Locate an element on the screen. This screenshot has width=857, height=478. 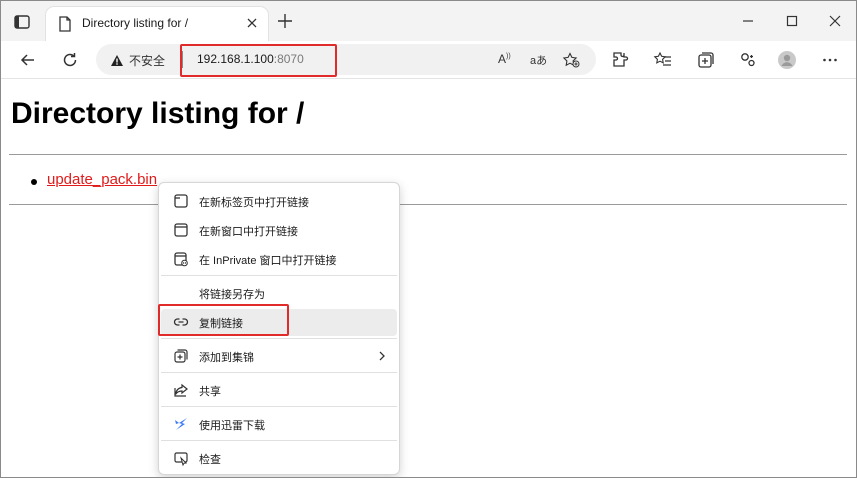
list-bullet is located at coordinates (34, 182).